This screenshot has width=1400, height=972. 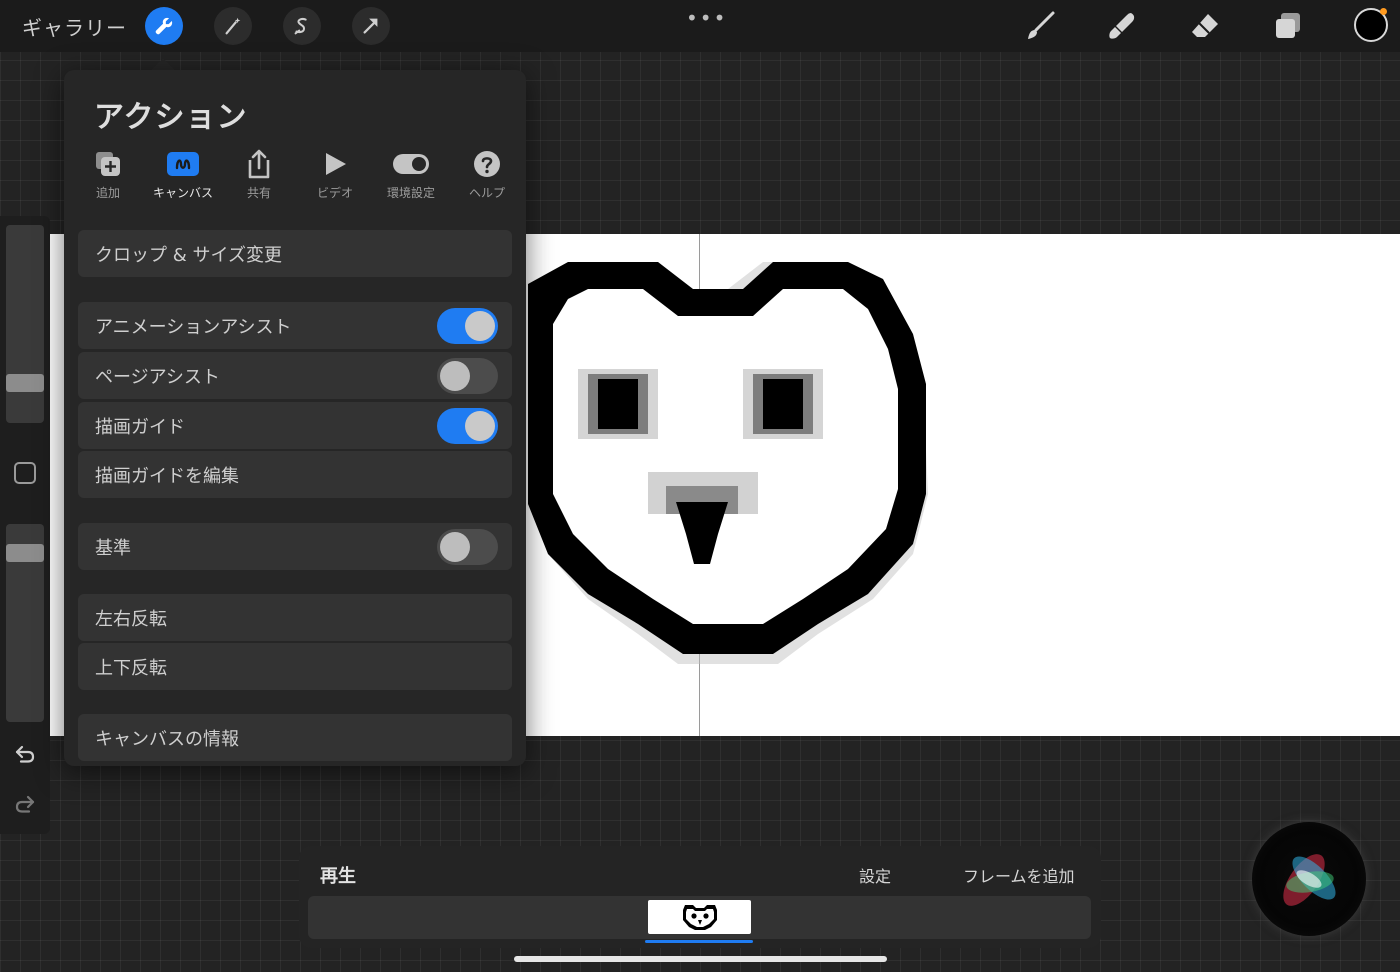 I want to click on animation-settings-button: 設定, so click(x=875, y=875).